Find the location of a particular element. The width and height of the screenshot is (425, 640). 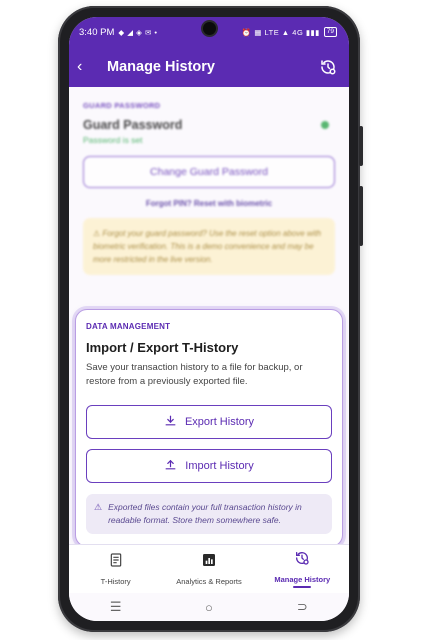

import-history-button: Import History is located at coordinates (209, 466).